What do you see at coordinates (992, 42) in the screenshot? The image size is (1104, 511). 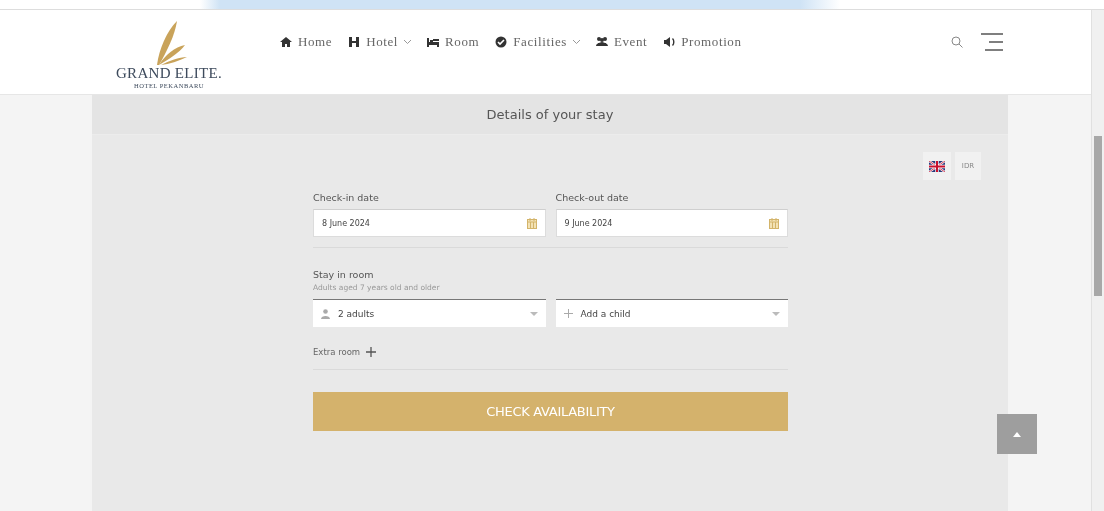 I see `menu-icon` at bounding box center [992, 42].